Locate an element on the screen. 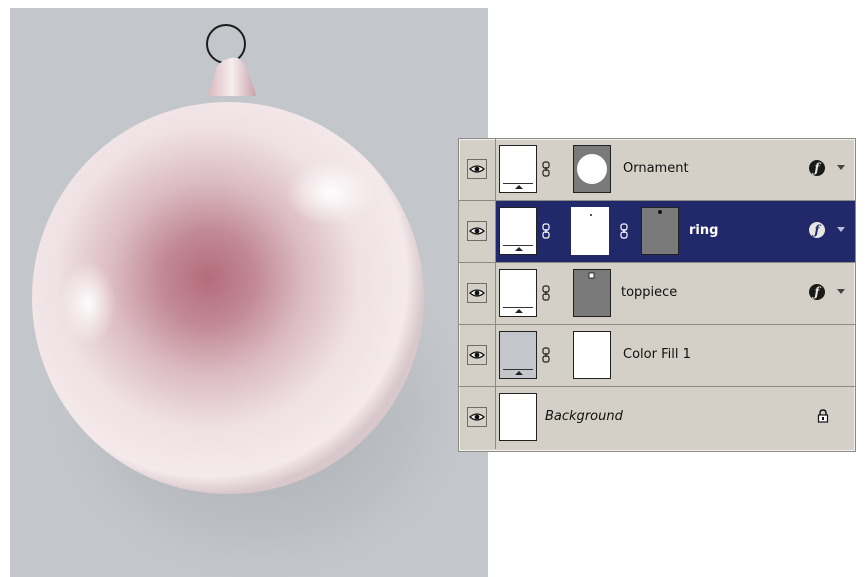 The image size is (867, 577). layer-row-background: Background is located at coordinates (657, 418).